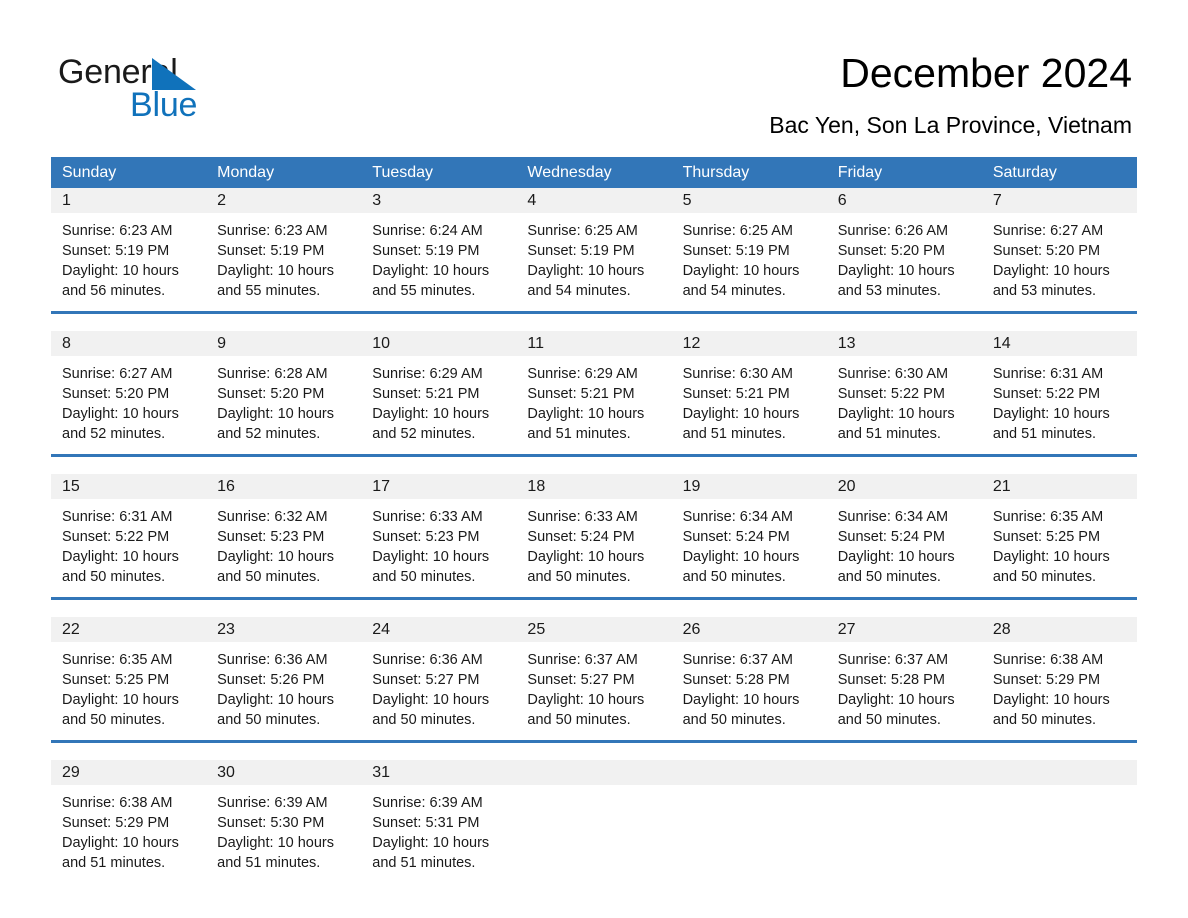 Image resolution: width=1188 pixels, height=918 pixels. I want to click on day-number: 18, so click(593, 486).